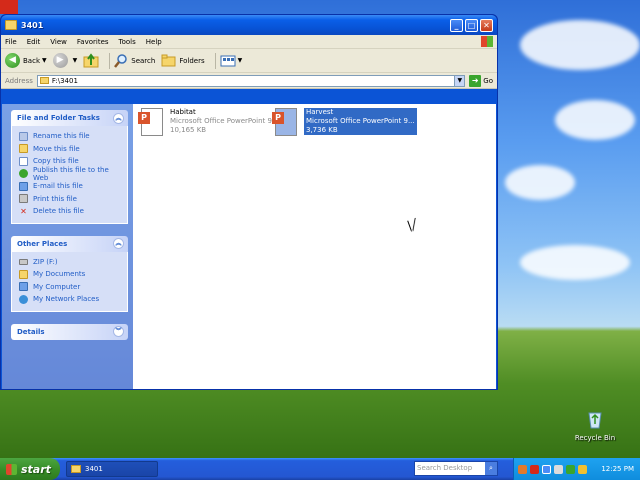 The height and width of the screenshot is (480, 640). I want to click on place-label: ZIP (F:), so click(45, 261).